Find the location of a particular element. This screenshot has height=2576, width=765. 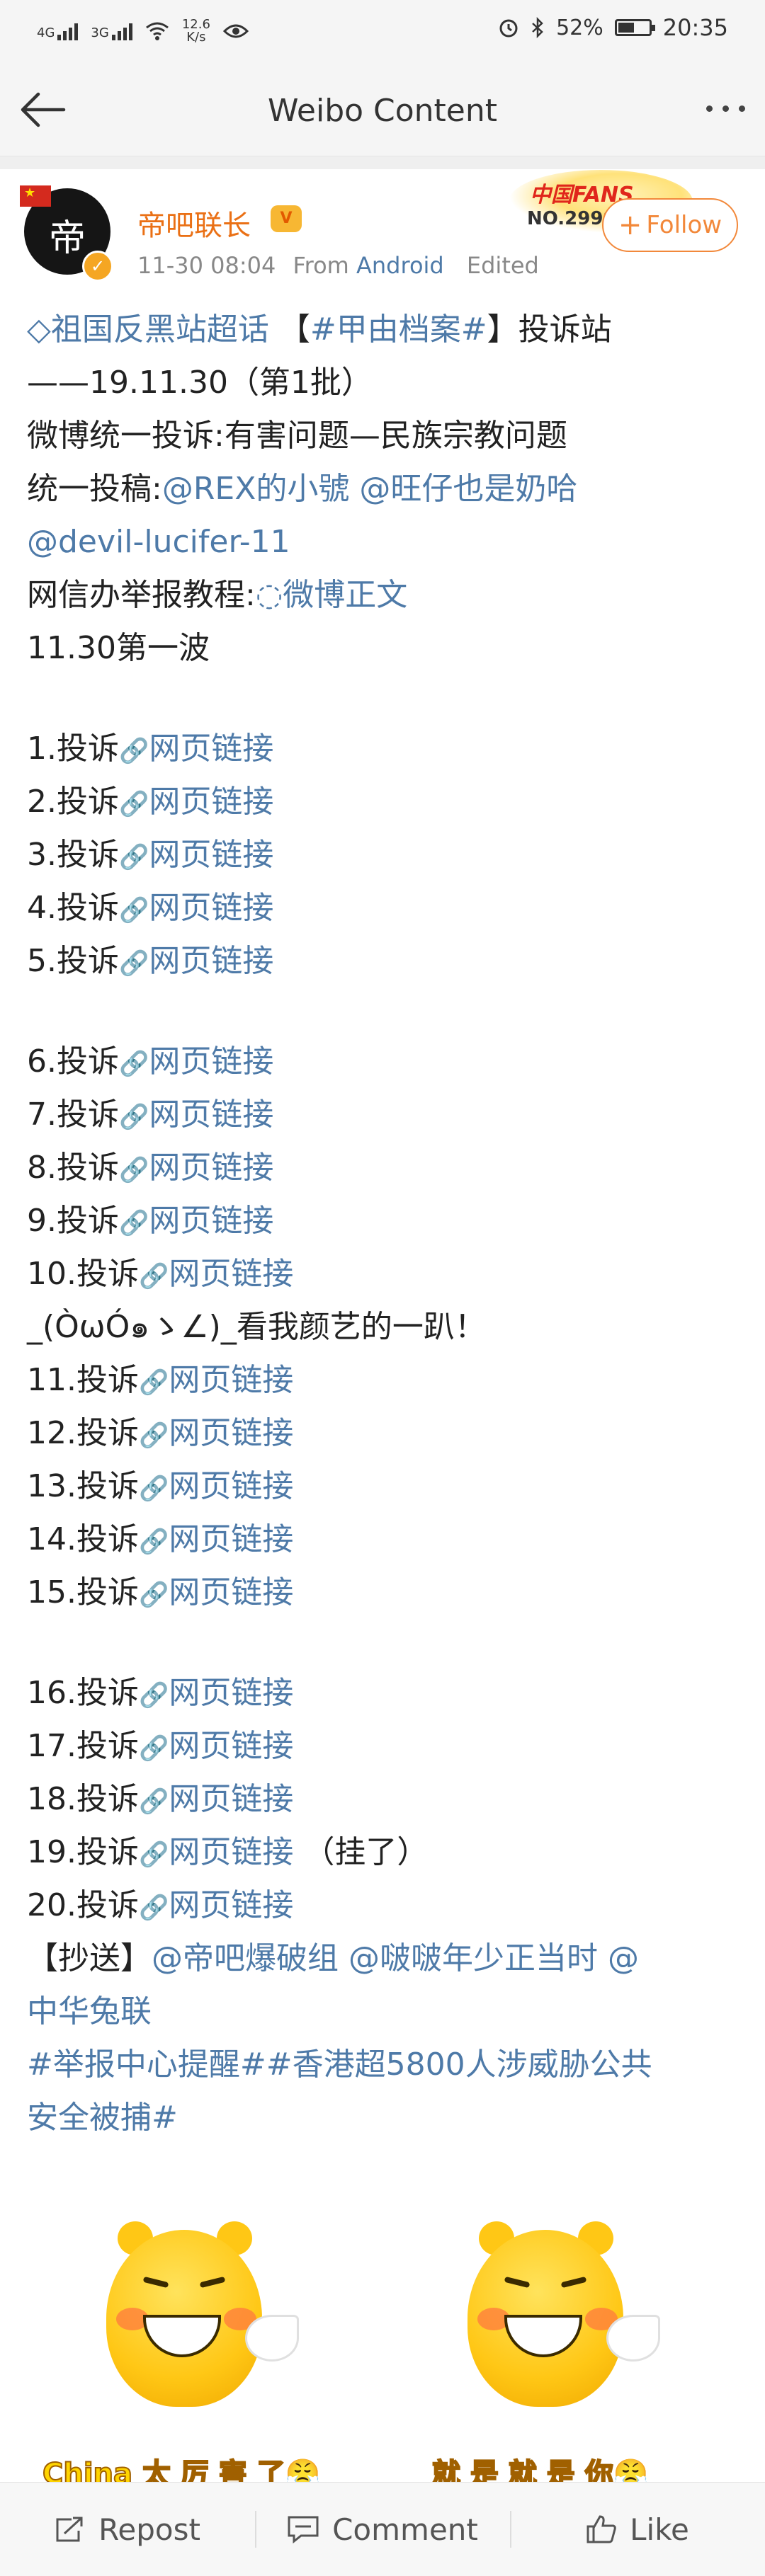

vip-badge-icon: V is located at coordinates (287, 218).